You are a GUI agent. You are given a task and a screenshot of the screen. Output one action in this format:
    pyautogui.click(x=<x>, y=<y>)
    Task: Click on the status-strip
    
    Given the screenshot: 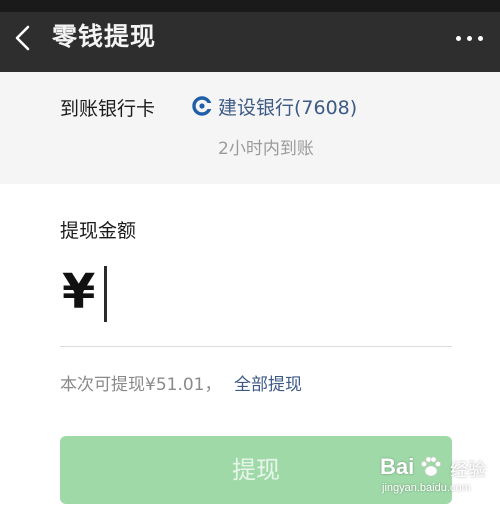 What is the action you would take?
    pyautogui.click(x=250, y=6)
    